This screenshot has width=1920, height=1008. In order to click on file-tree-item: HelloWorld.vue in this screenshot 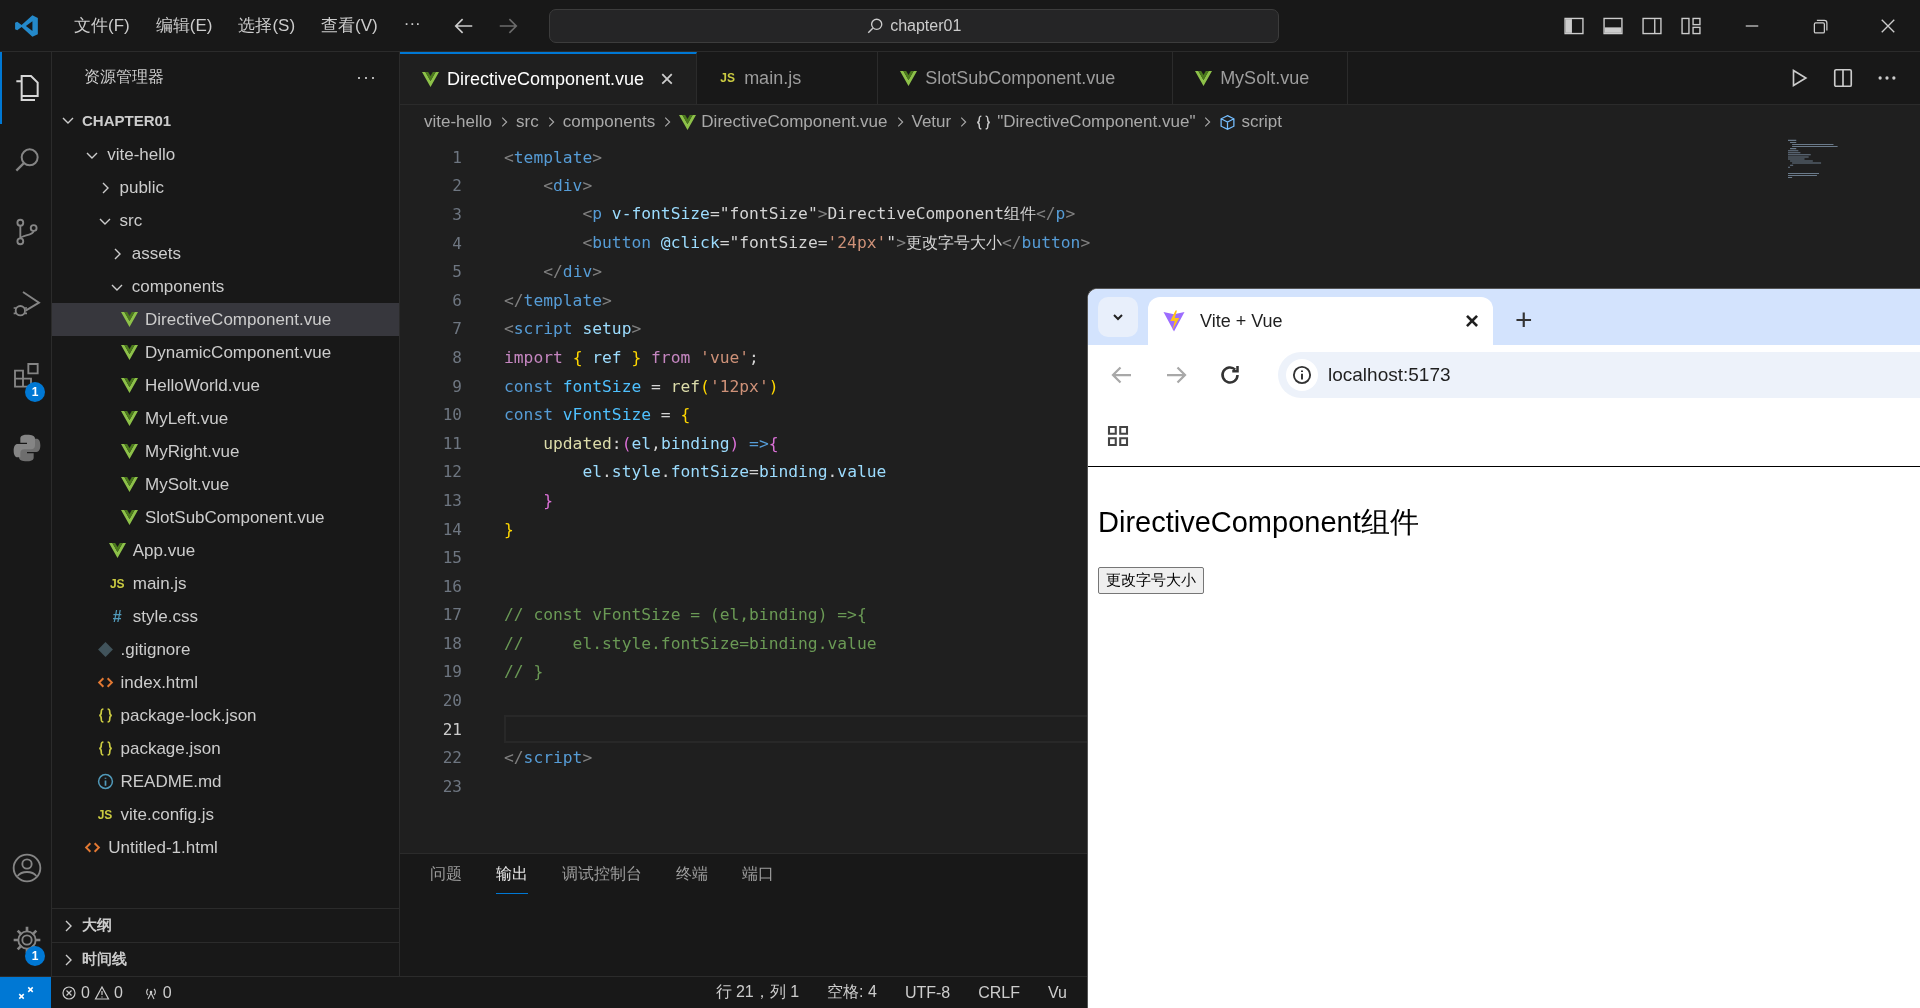, I will do `click(225, 385)`.